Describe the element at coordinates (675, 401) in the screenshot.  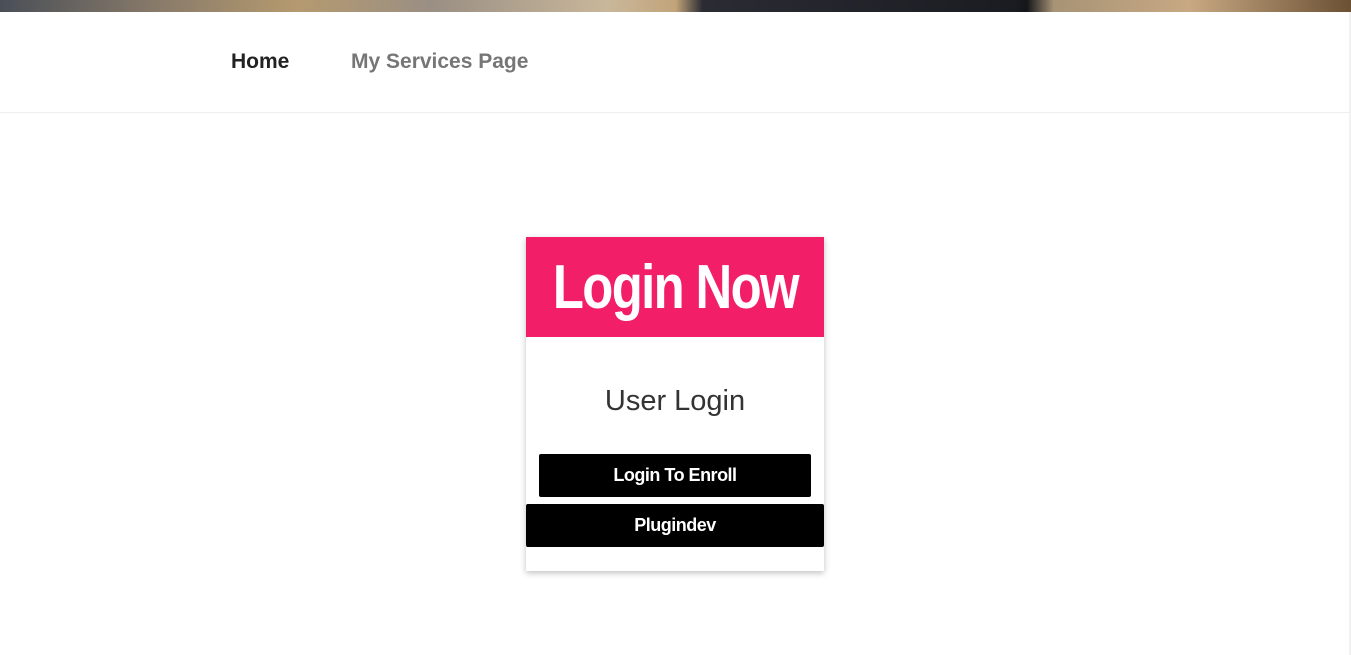
I see `user-login-heading: User Login` at that location.